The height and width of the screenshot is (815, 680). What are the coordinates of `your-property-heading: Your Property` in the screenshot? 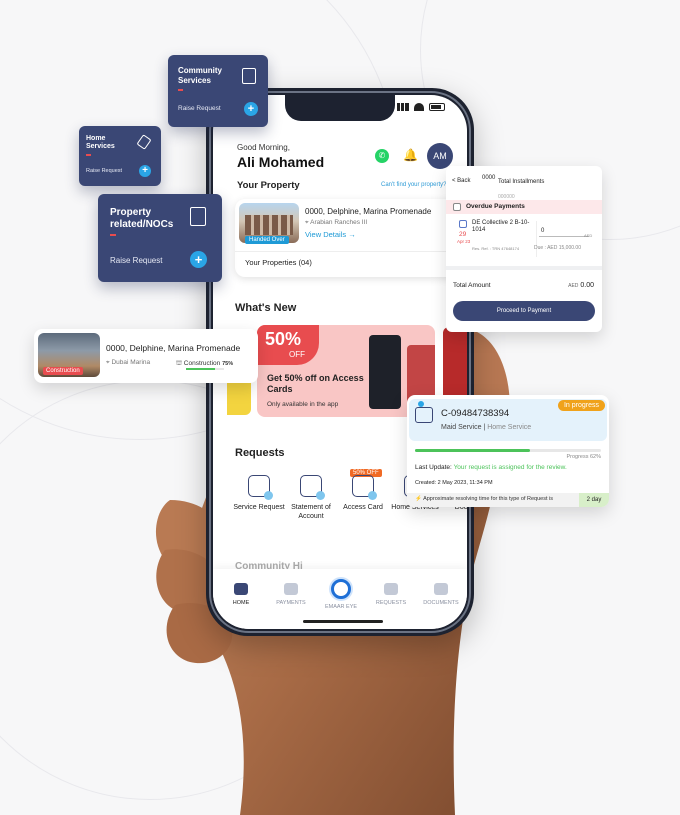 It's located at (268, 185).